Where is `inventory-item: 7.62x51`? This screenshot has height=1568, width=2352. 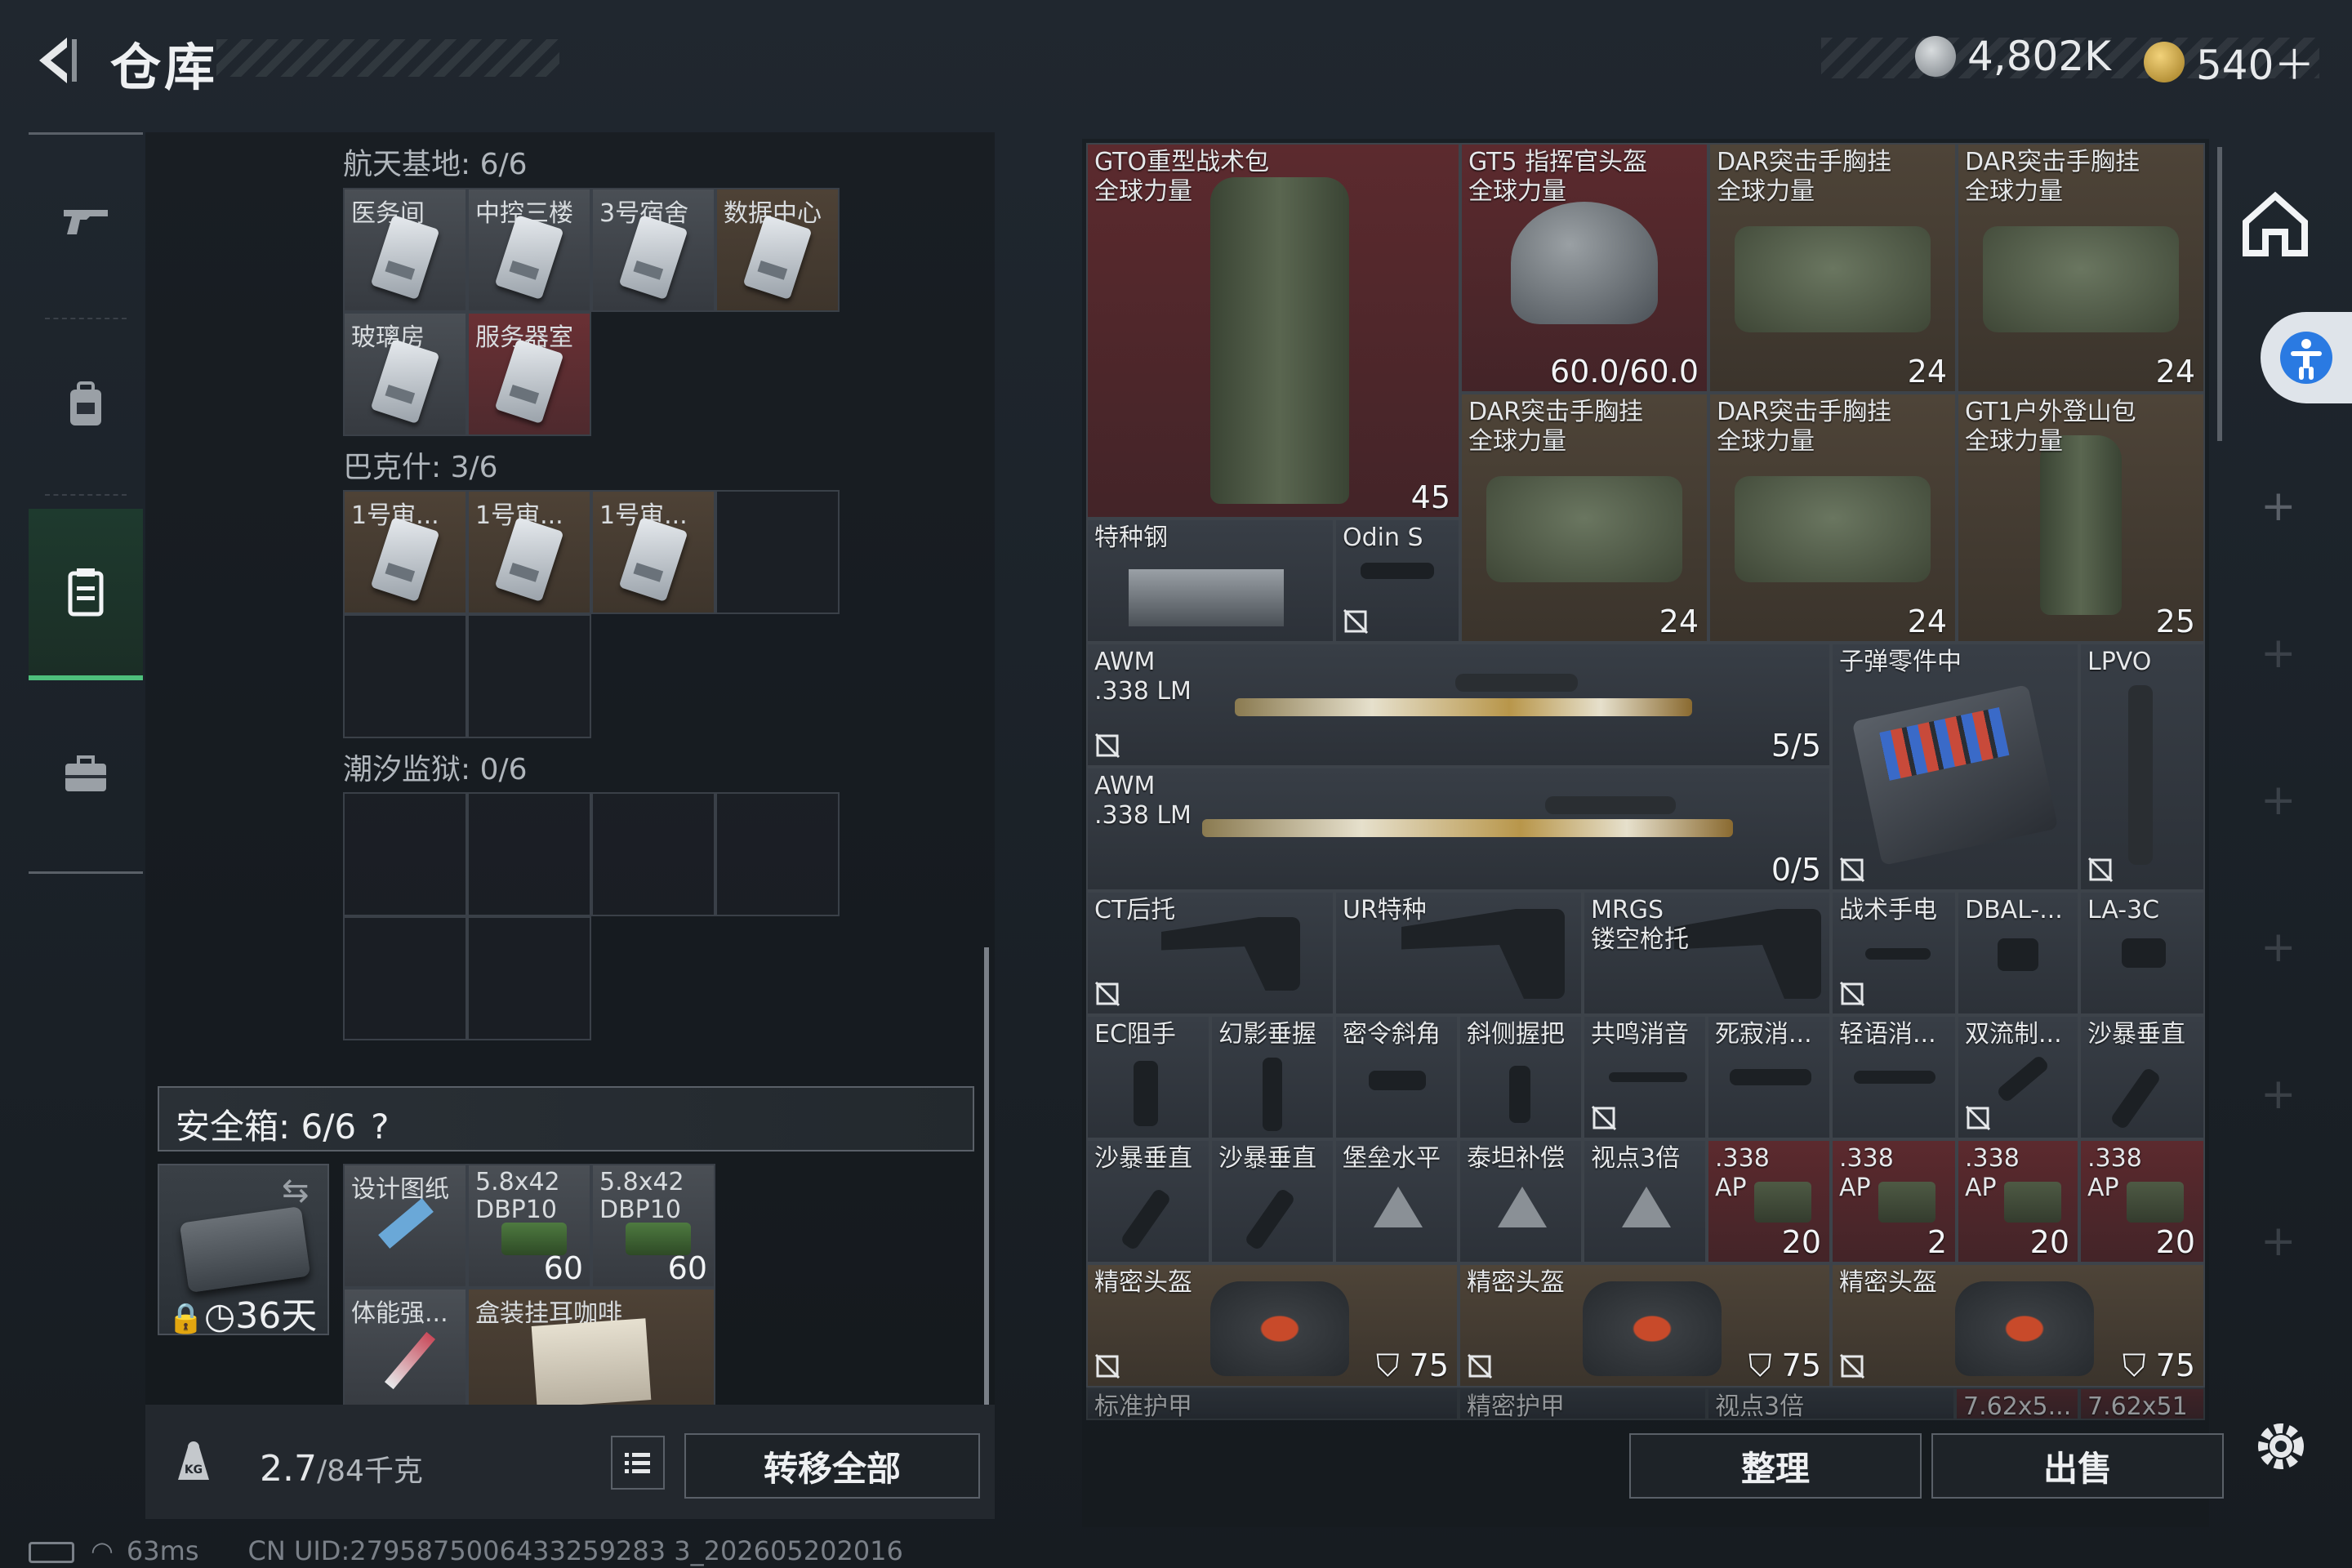 inventory-item: 7.62x51 is located at coordinates (2142, 1404).